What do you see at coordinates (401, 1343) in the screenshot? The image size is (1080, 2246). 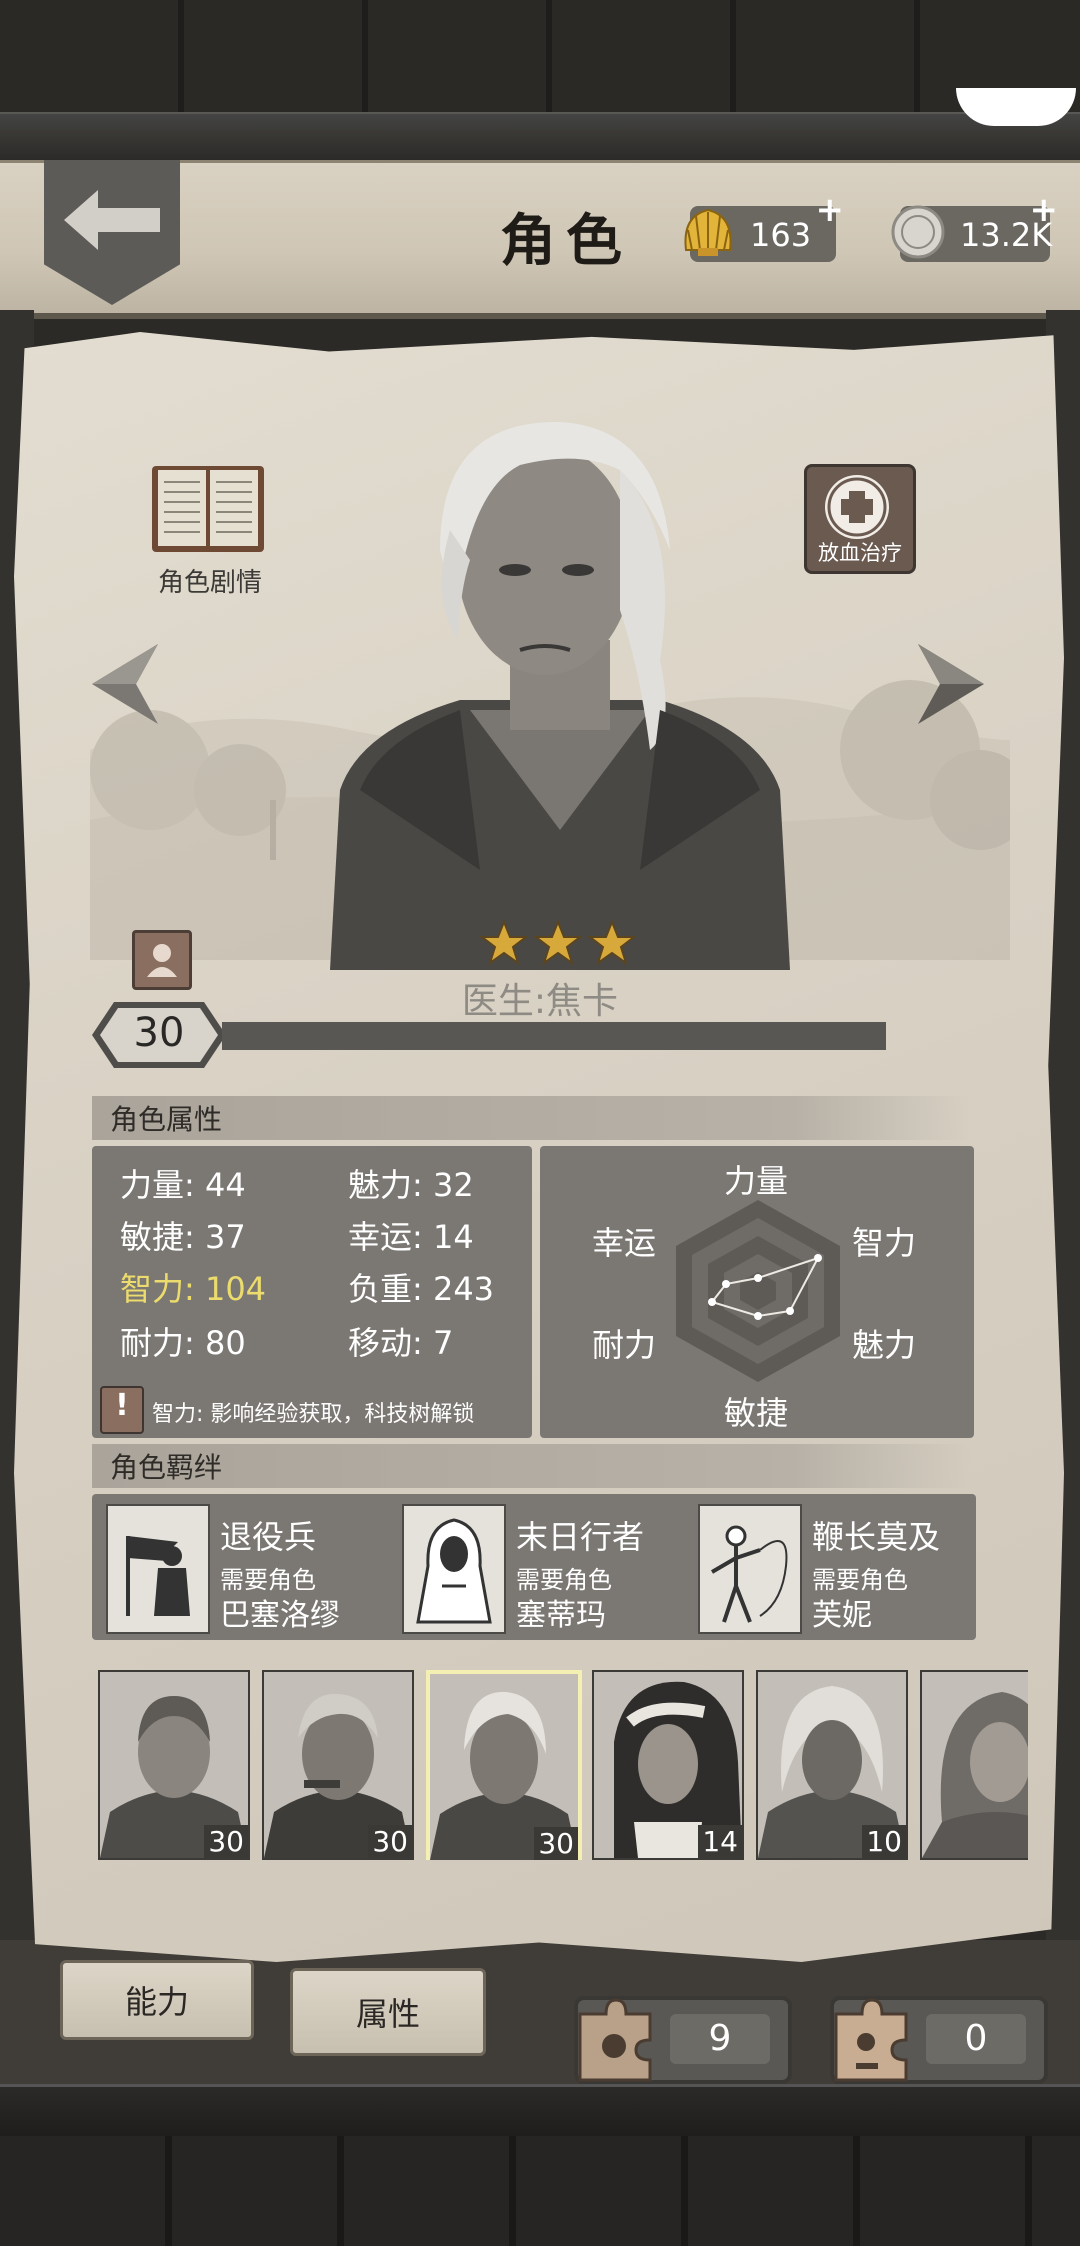 I see `attr-movement: 移动: 7` at bounding box center [401, 1343].